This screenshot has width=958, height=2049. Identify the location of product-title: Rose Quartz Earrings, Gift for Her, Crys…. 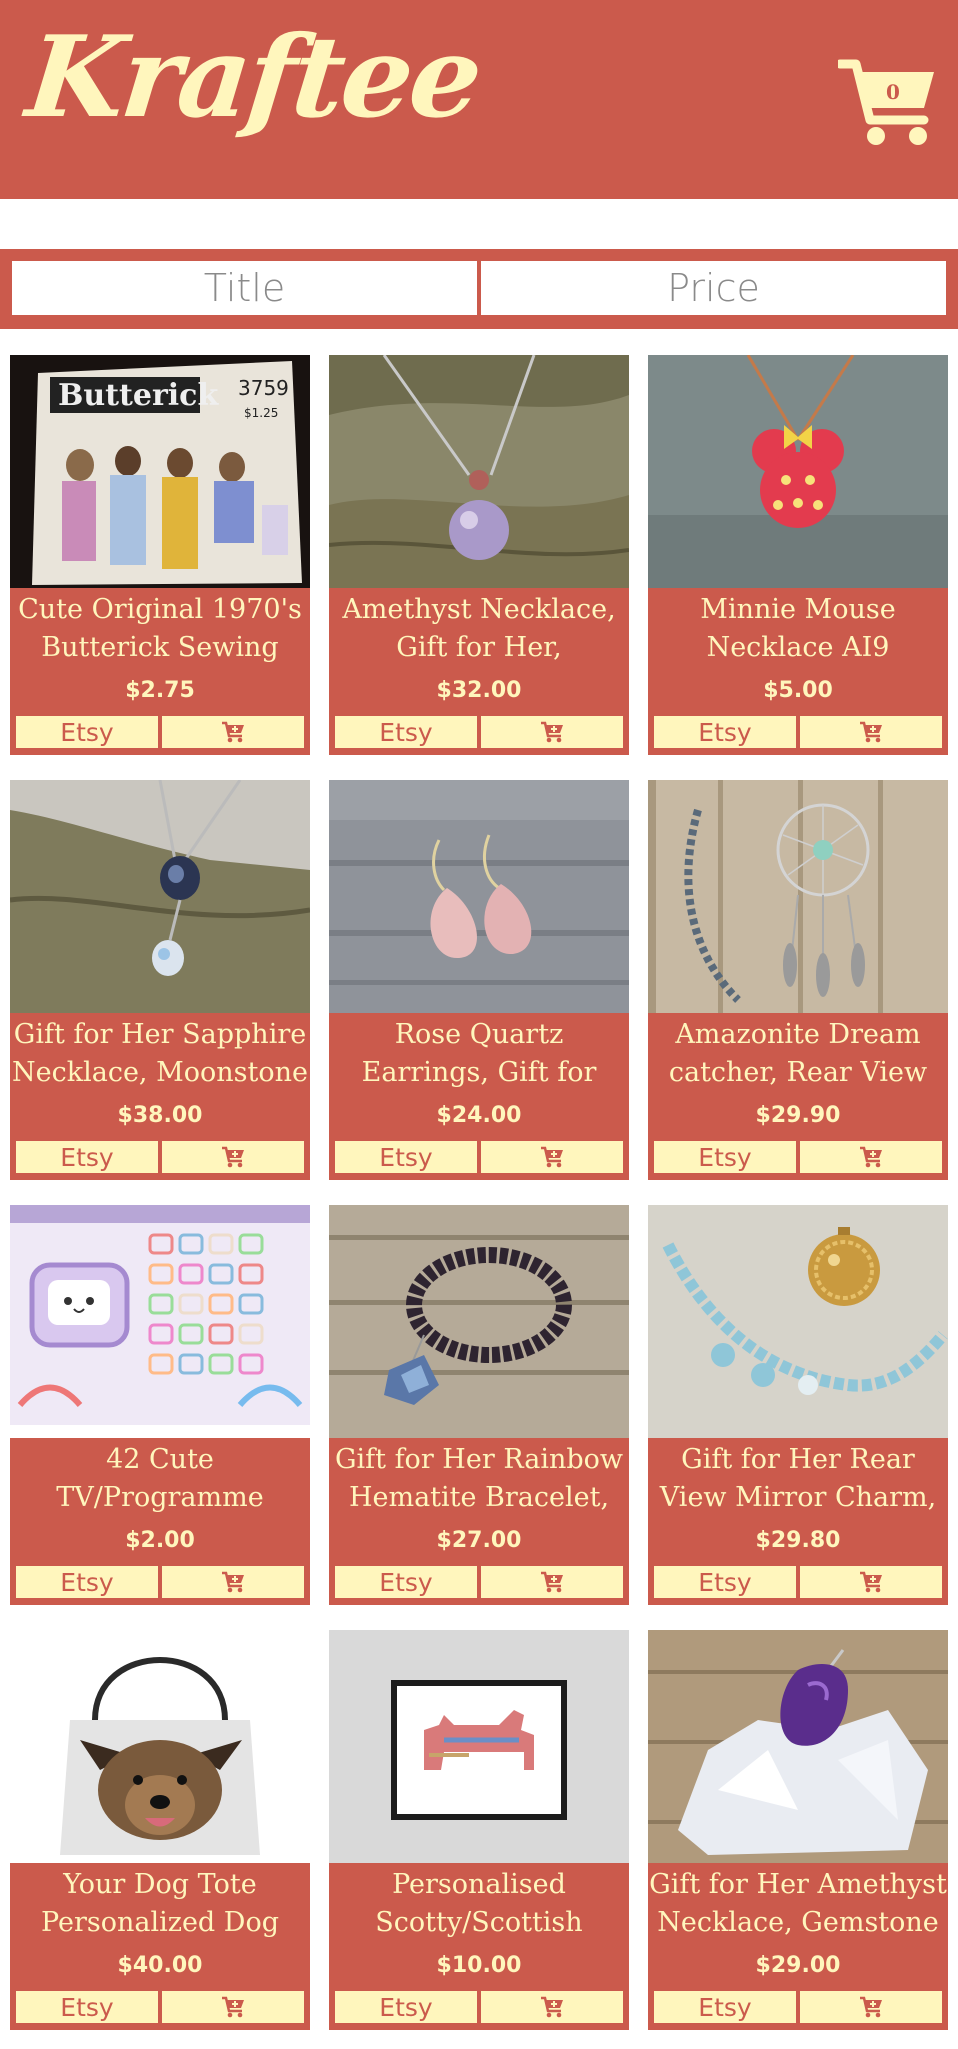
(479, 1054).